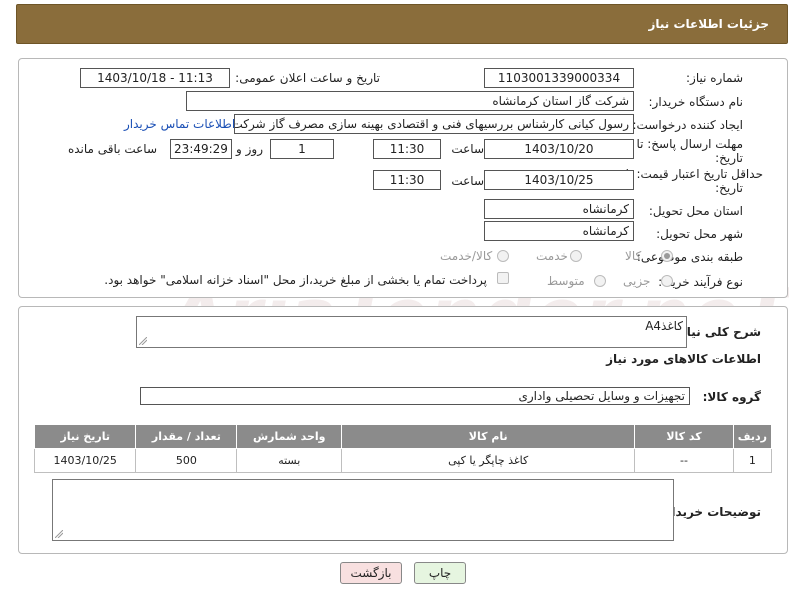 Image resolution: width=789 pixels, height=598 pixels. Describe the element at coordinates (695, 211) in the screenshot. I see `province-label: استان محل تحویل:` at that location.